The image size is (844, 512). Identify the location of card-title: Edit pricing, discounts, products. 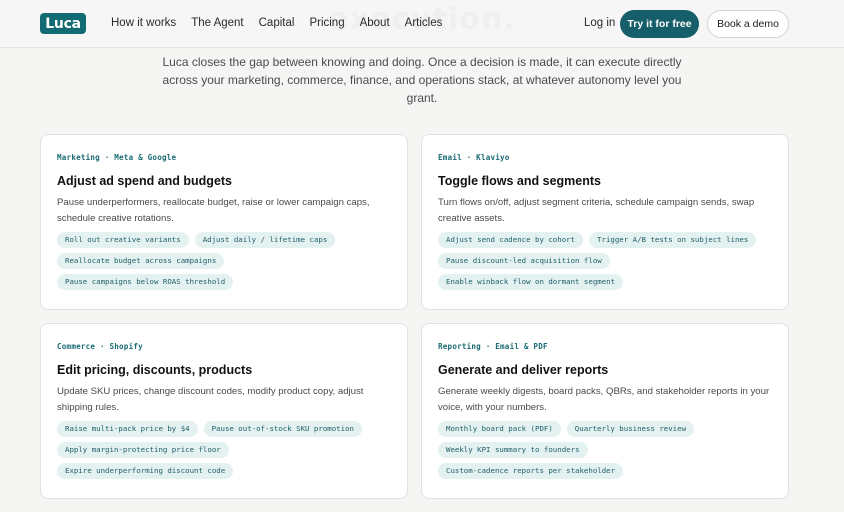
(155, 370).